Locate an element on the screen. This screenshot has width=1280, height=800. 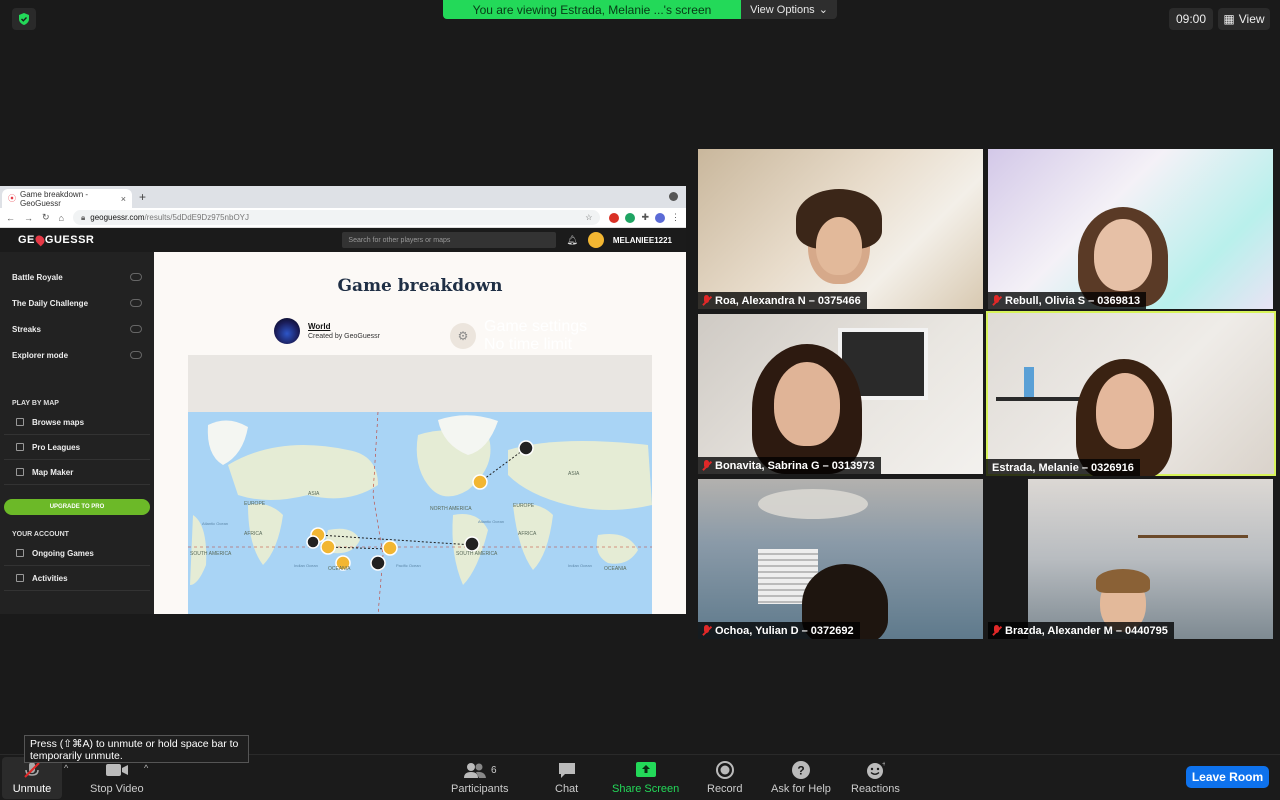
mode-daily-challenge: The Daily Challenge is located at coordinates (77, 303).